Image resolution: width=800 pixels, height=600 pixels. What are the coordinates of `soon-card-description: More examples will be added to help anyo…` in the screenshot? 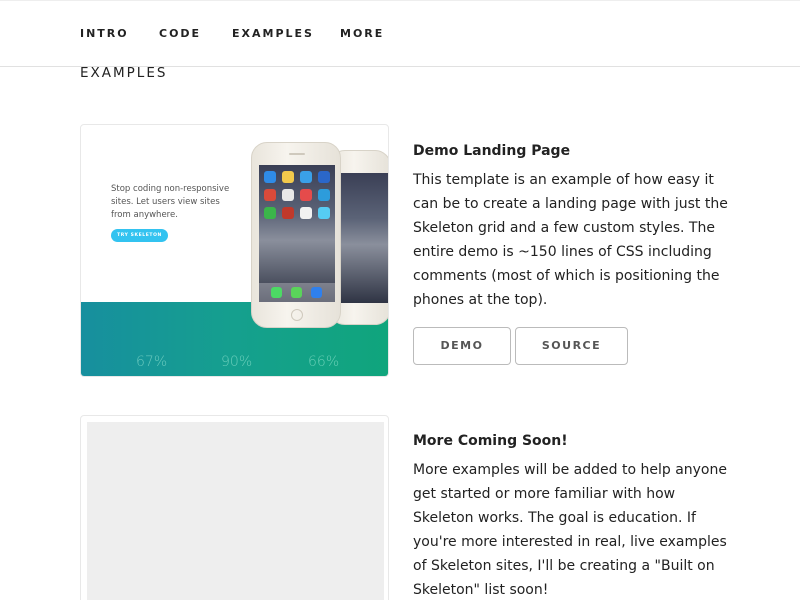 It's located at (570, 530).